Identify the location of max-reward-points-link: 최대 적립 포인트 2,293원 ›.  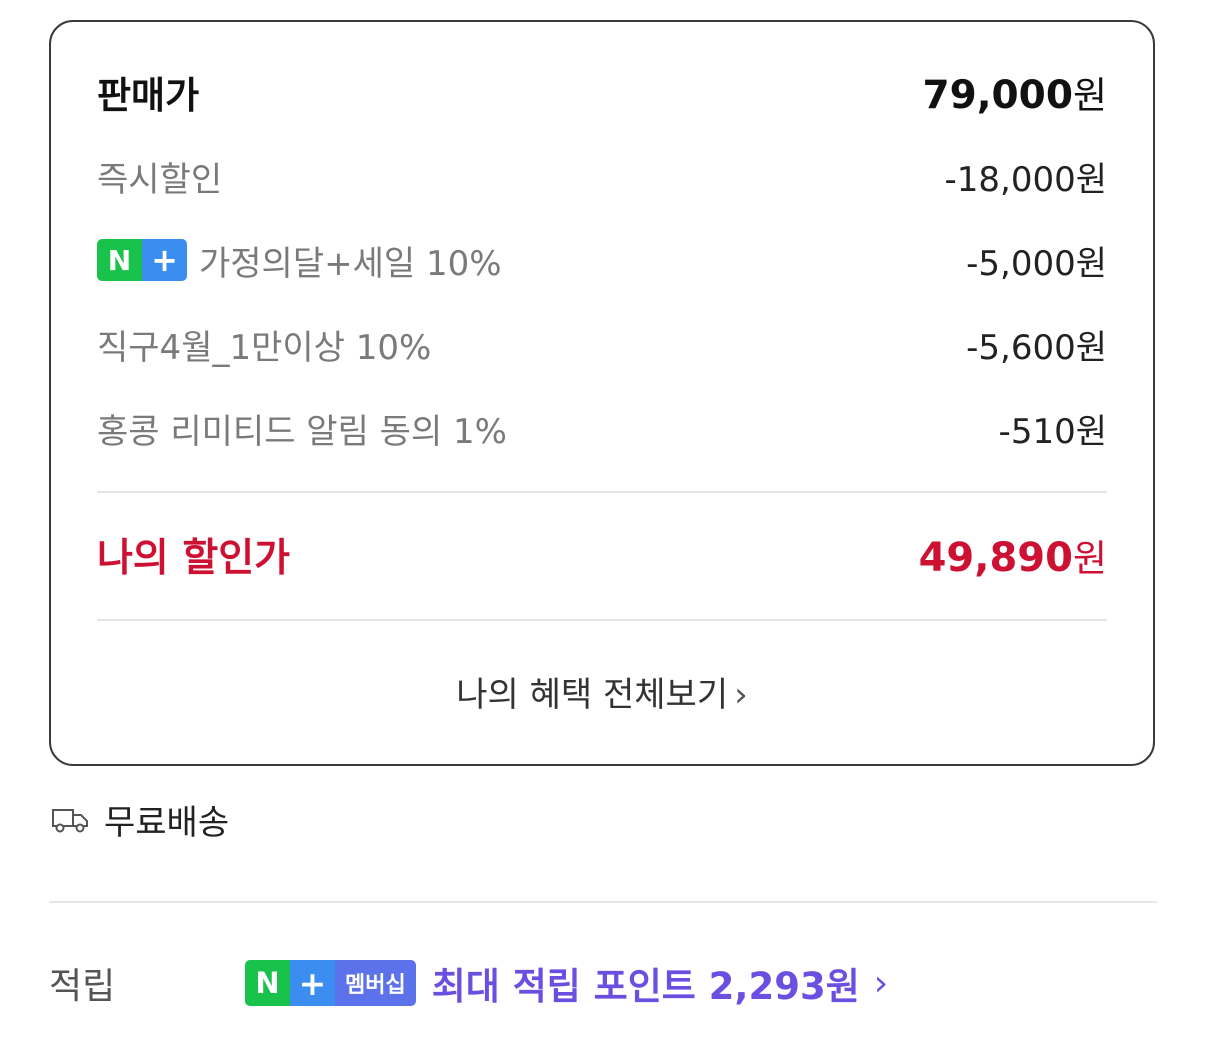
(660, 983).